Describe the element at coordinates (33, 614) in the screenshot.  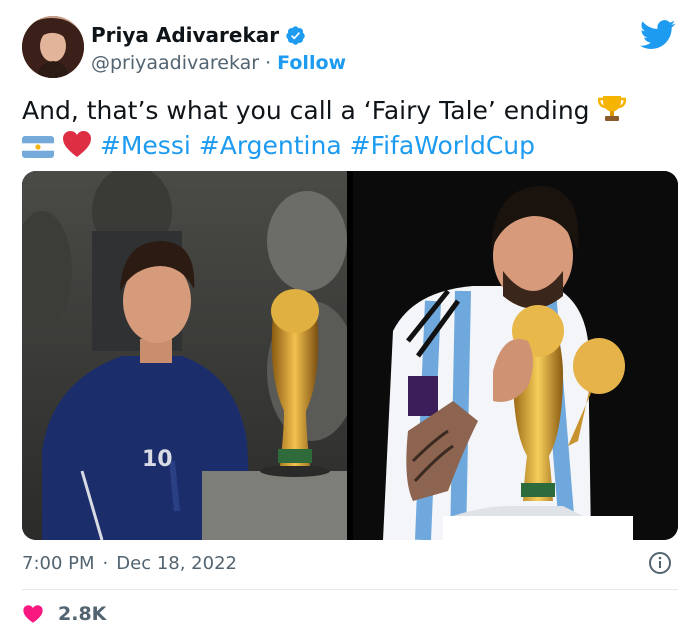
I see `heart-icon` at that location.